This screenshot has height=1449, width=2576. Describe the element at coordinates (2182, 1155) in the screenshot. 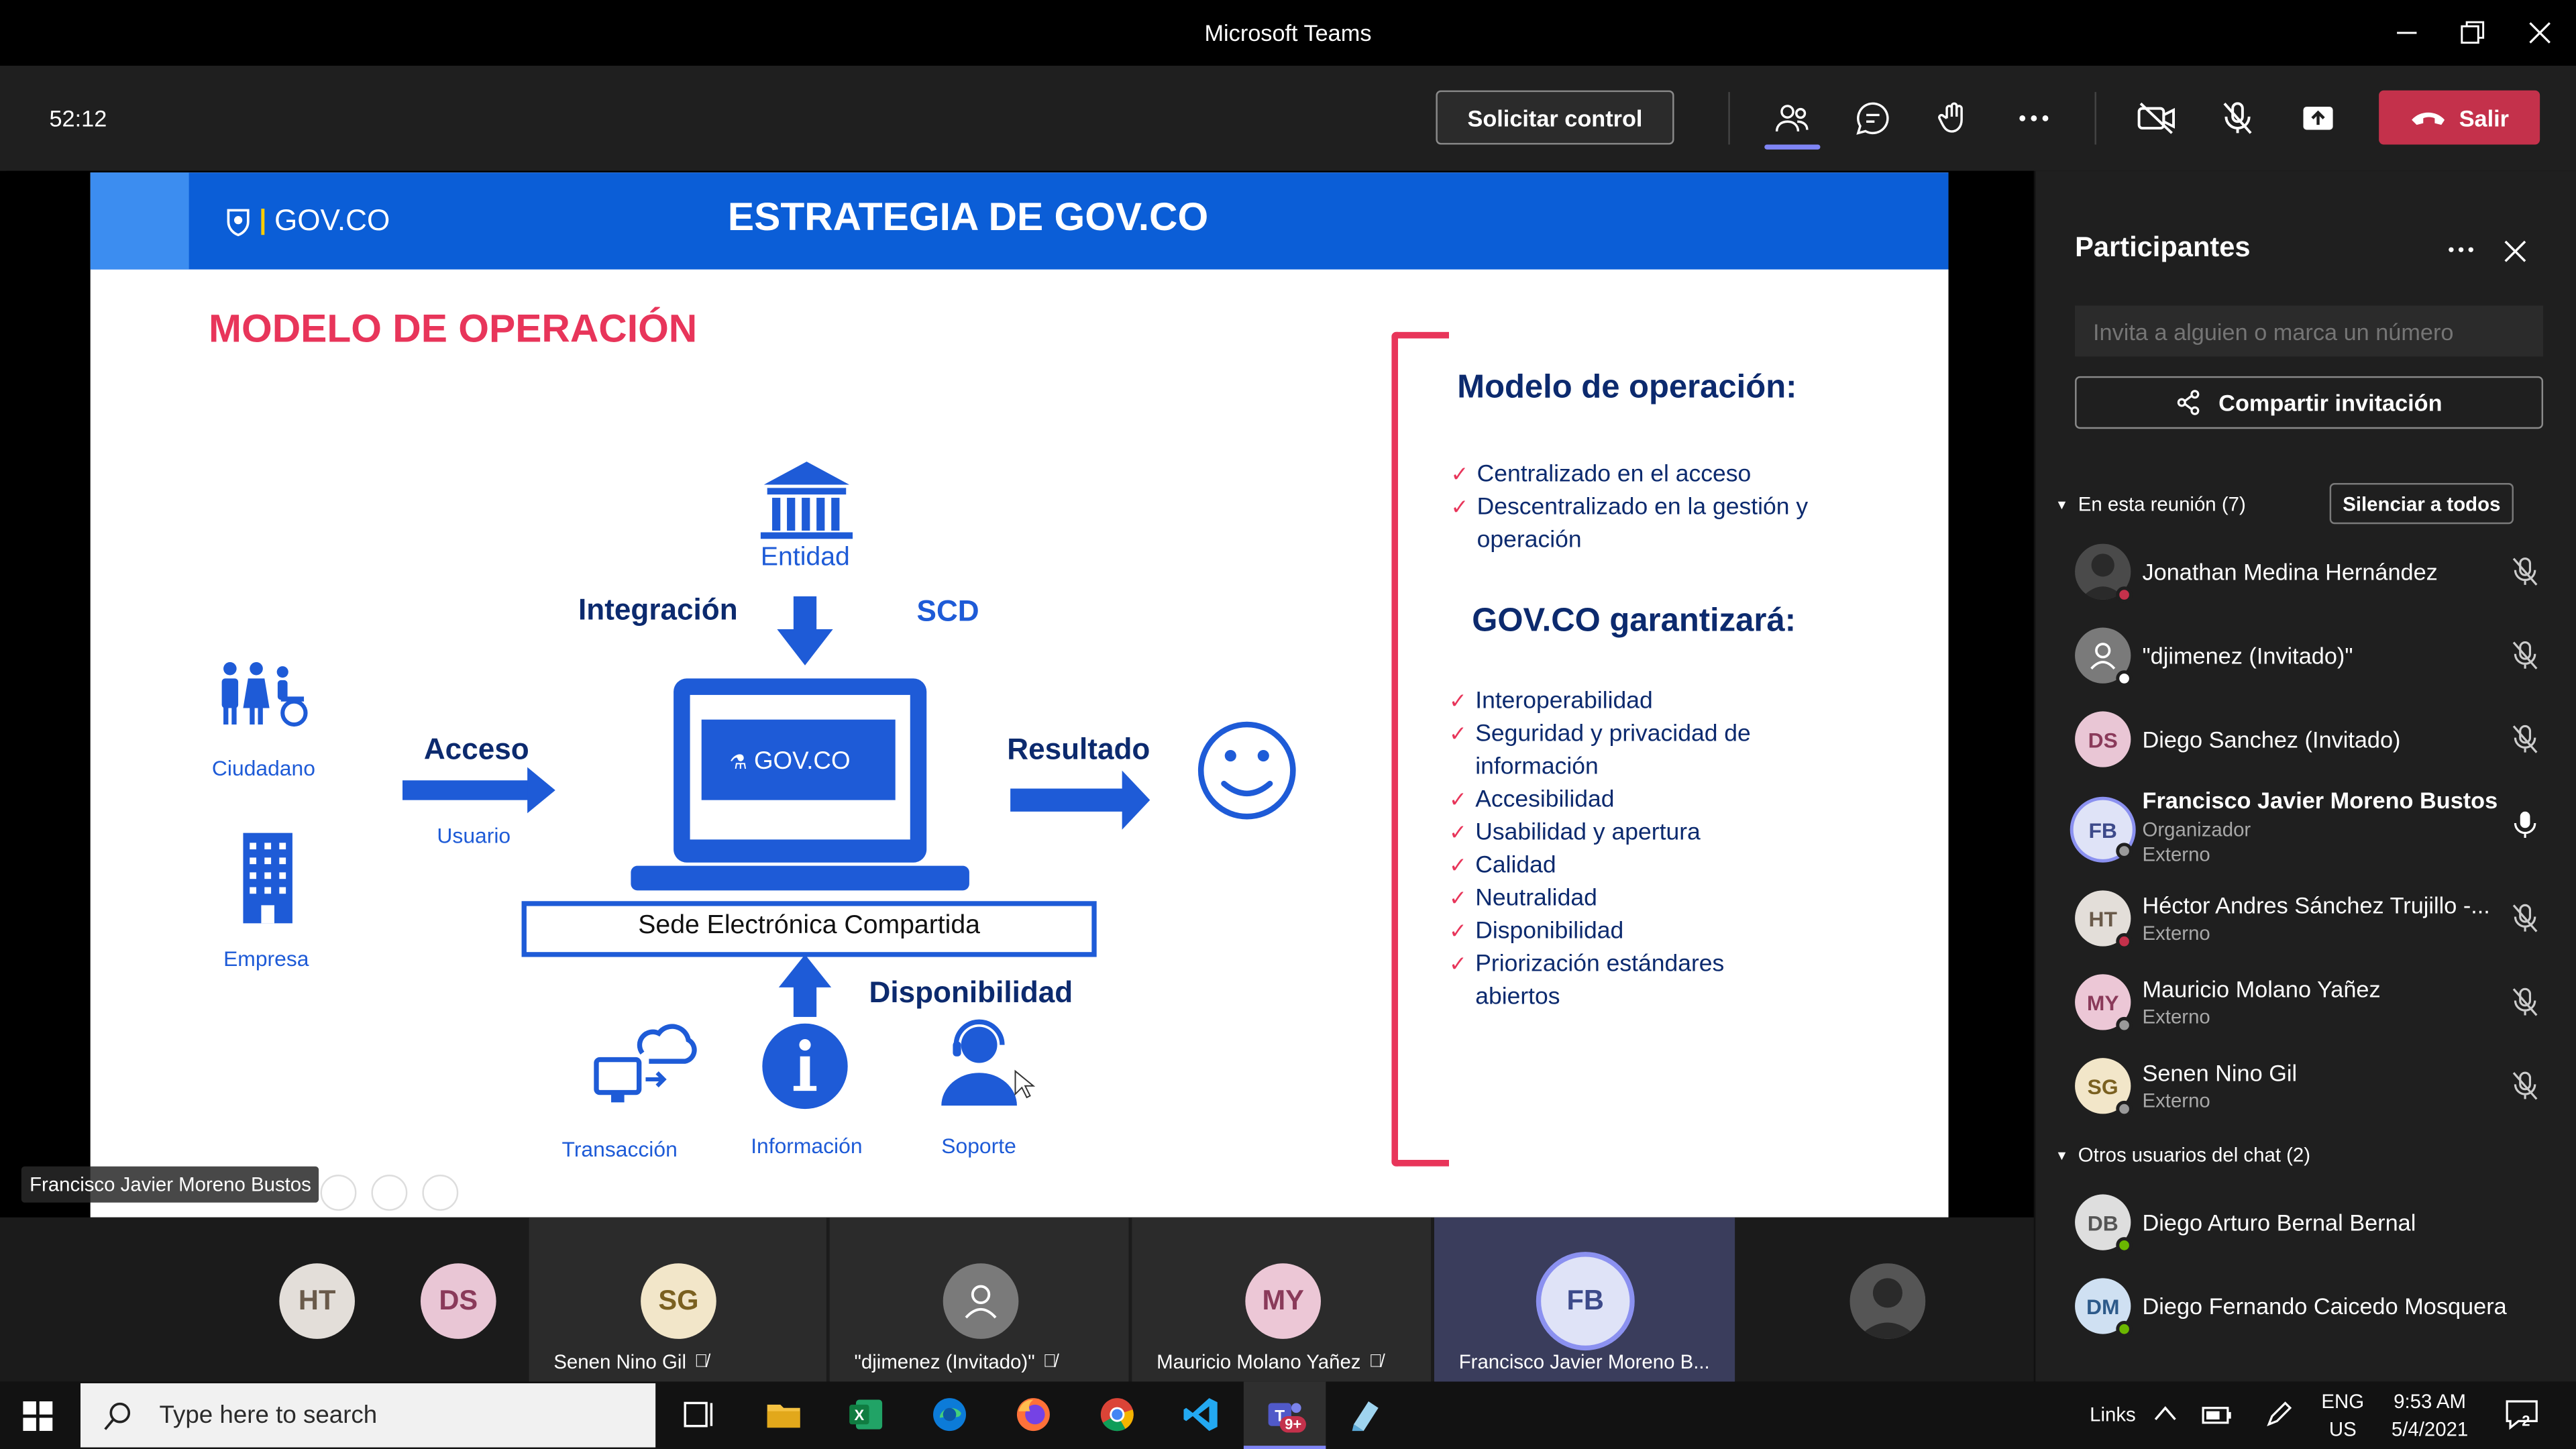

I see `other-chat-users-section-header: ▼ Otros usuarios del chat (2)` at that location.